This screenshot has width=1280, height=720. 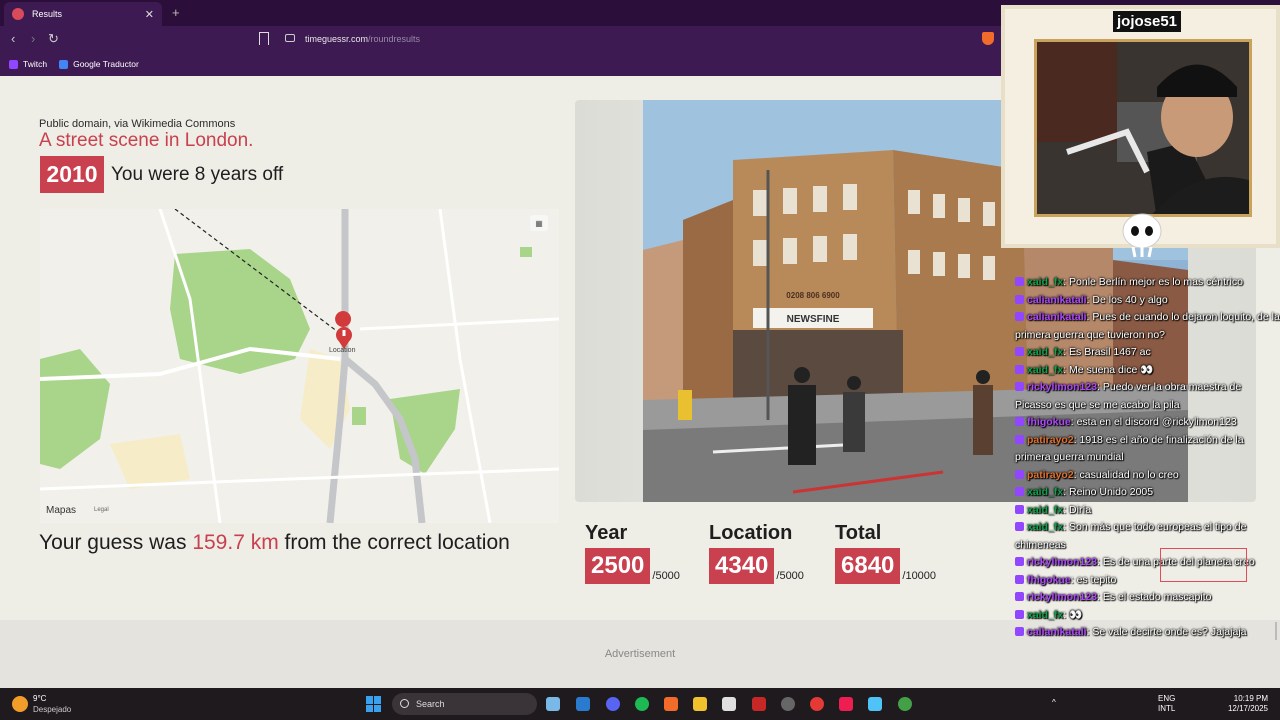 I want to click on tab-close-icon: ✕, so click(x=149, y=14).